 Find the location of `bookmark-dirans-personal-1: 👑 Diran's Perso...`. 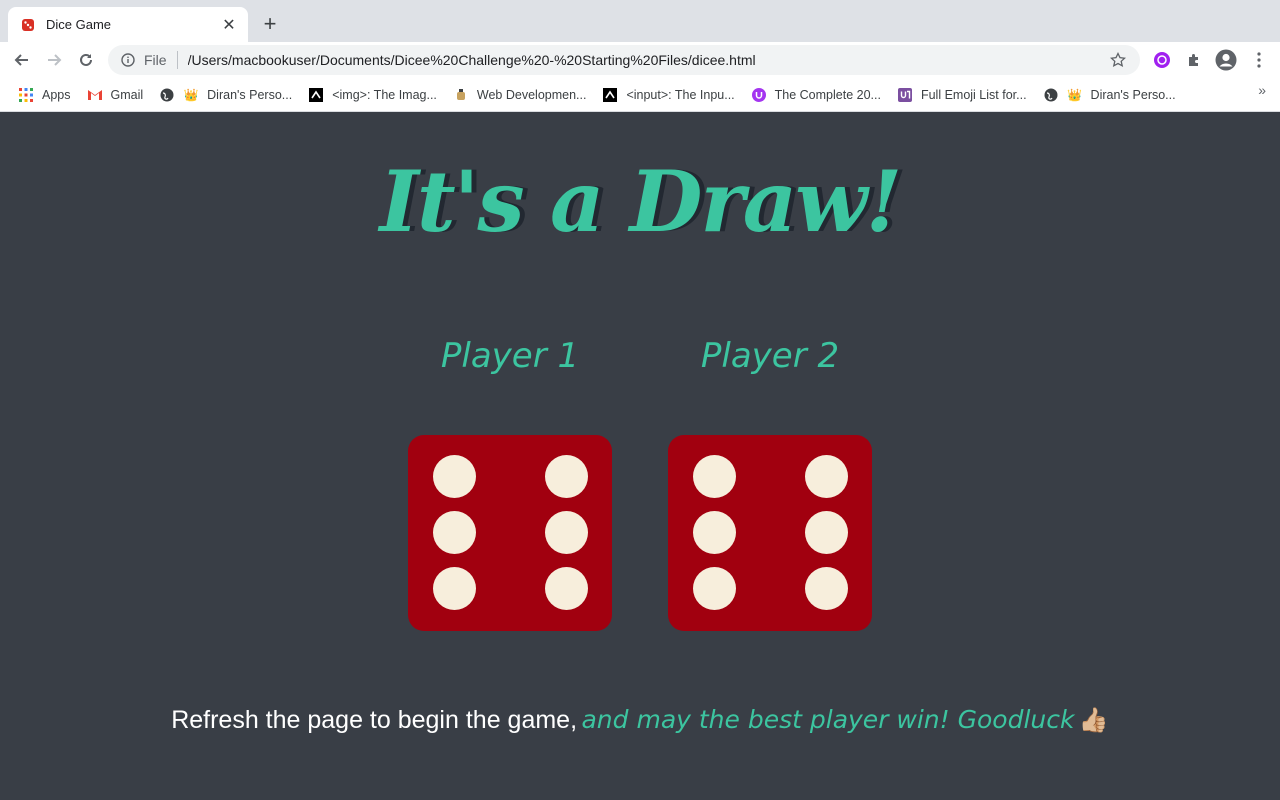

bookmark-dirans-personal-1: 👑 Diran's Perso... is located at coordinates (225, 95).